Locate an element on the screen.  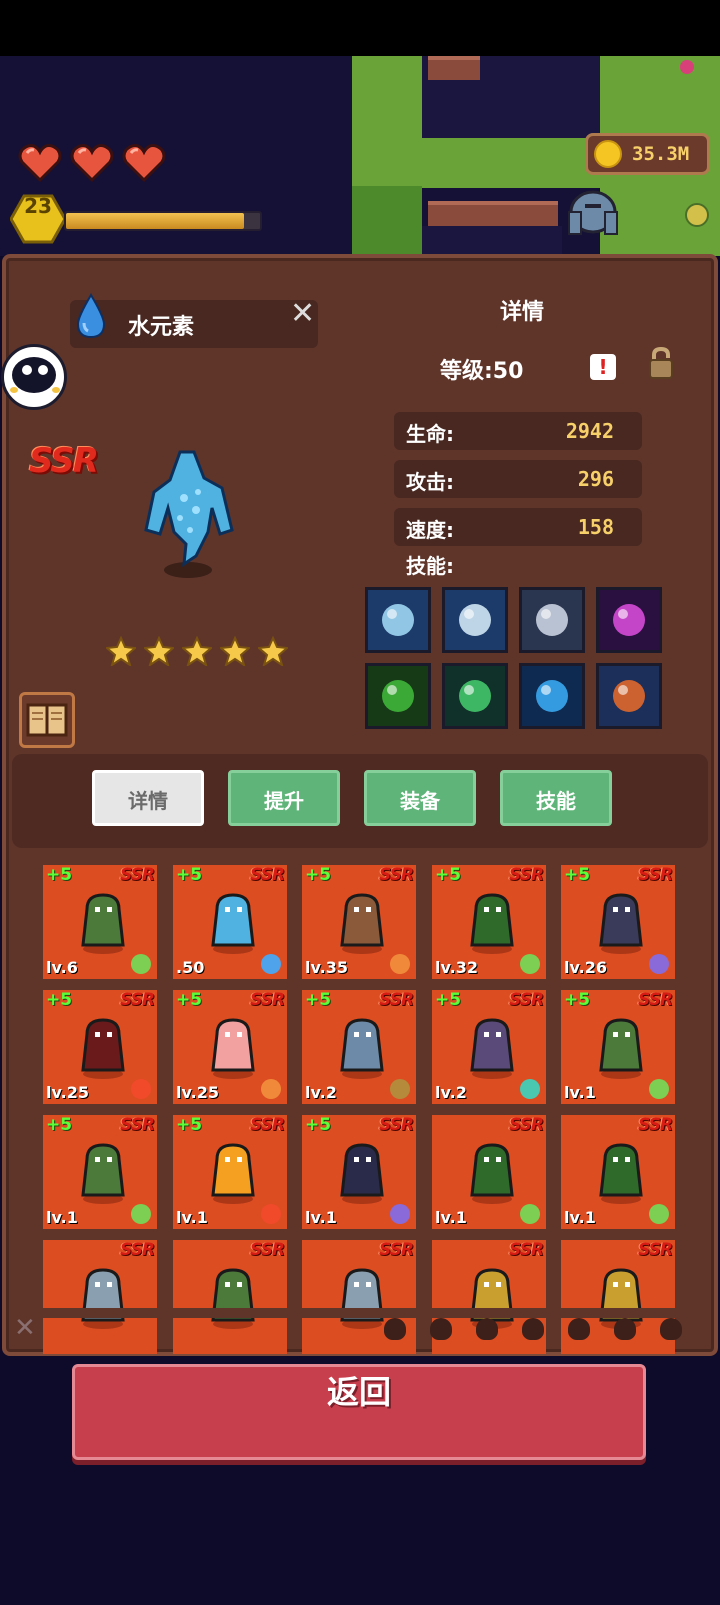
moon-element-icon is located at coordinates (400, 1214).